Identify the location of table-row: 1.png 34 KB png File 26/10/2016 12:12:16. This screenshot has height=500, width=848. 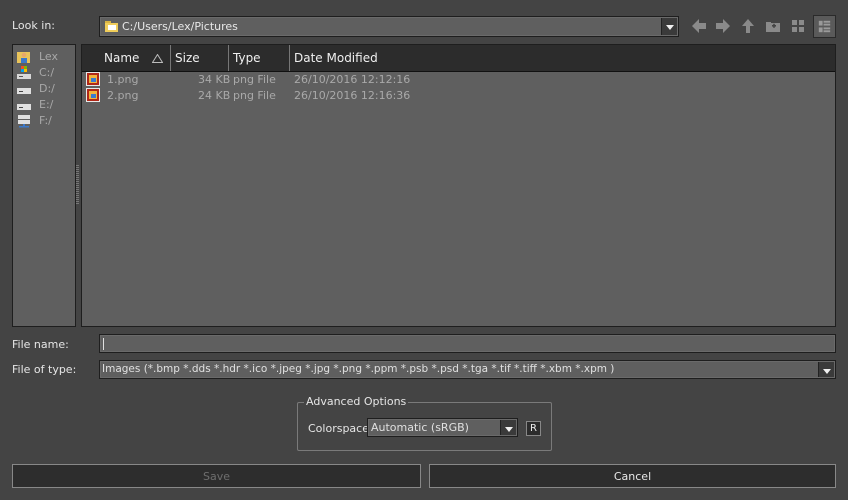
(458, 80).